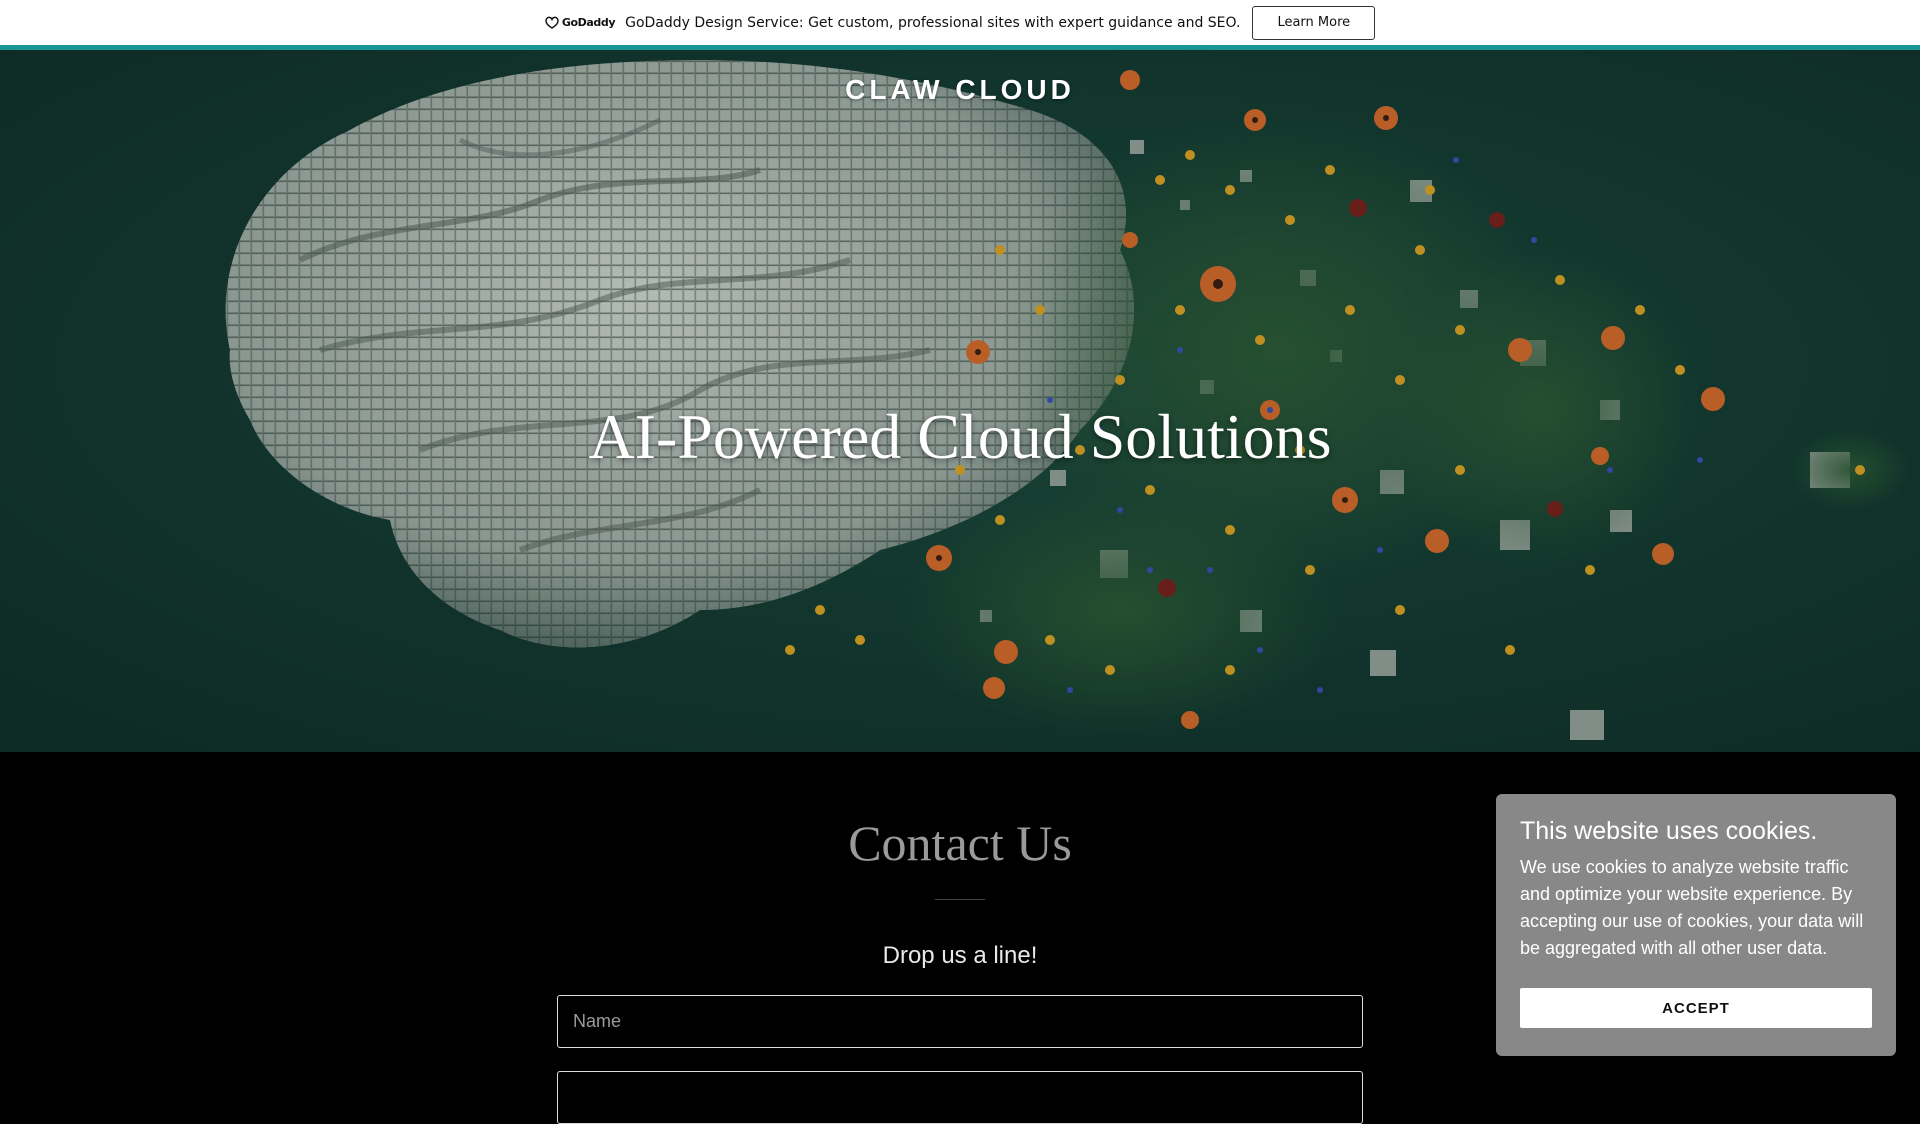  Describe the element at coordinates (1314, 22) in the screenshot. I see `learn-more-button: Learn More` at that location.